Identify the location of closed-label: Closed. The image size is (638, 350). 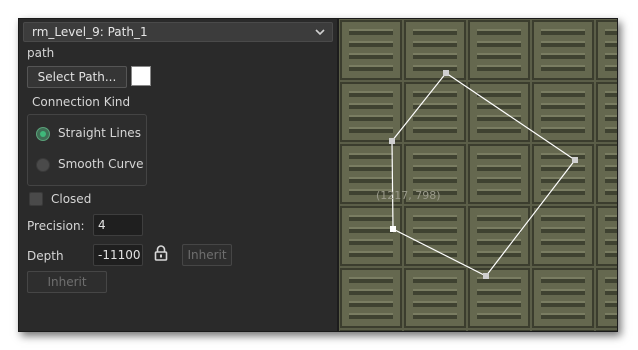
(71, 199).